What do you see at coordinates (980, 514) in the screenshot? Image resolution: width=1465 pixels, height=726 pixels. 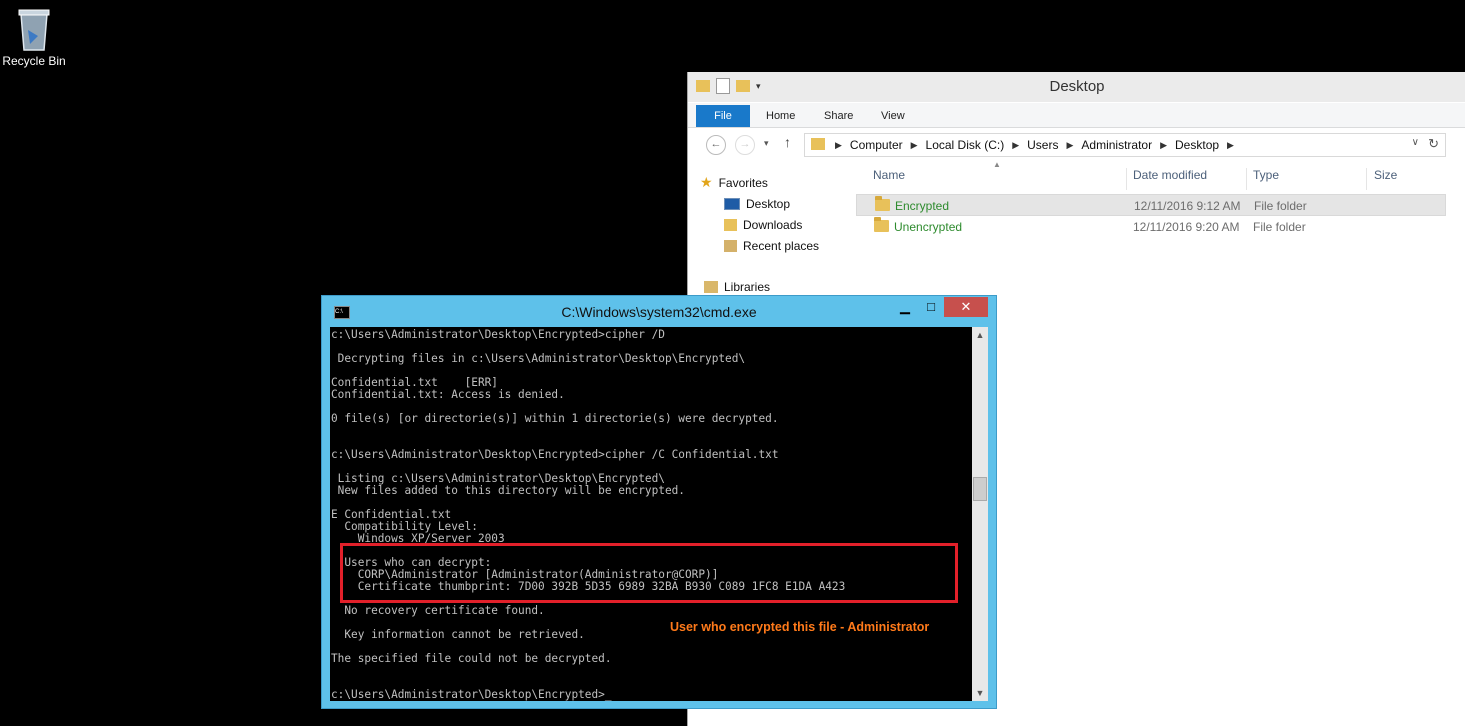 I see `vertical-scrollbar: ▲ ▼` at bounding box center [980, 514].